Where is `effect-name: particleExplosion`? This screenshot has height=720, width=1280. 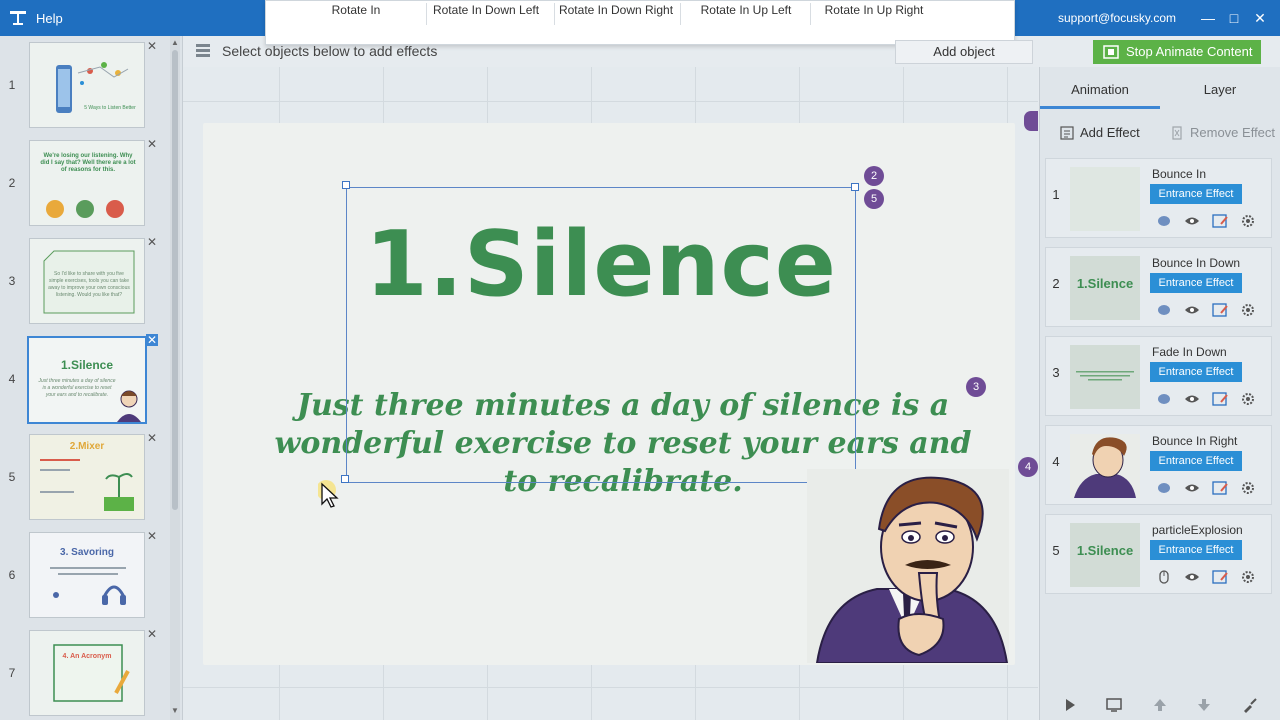
effect-name: particleExplosion is located at coordinates (1197, 530).